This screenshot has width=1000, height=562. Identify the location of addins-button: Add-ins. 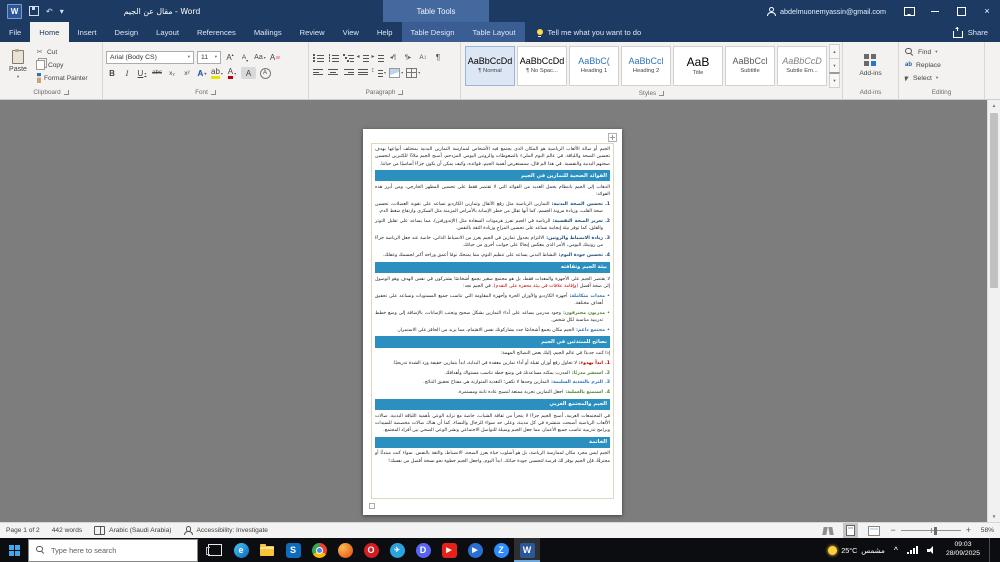
(870, 65).